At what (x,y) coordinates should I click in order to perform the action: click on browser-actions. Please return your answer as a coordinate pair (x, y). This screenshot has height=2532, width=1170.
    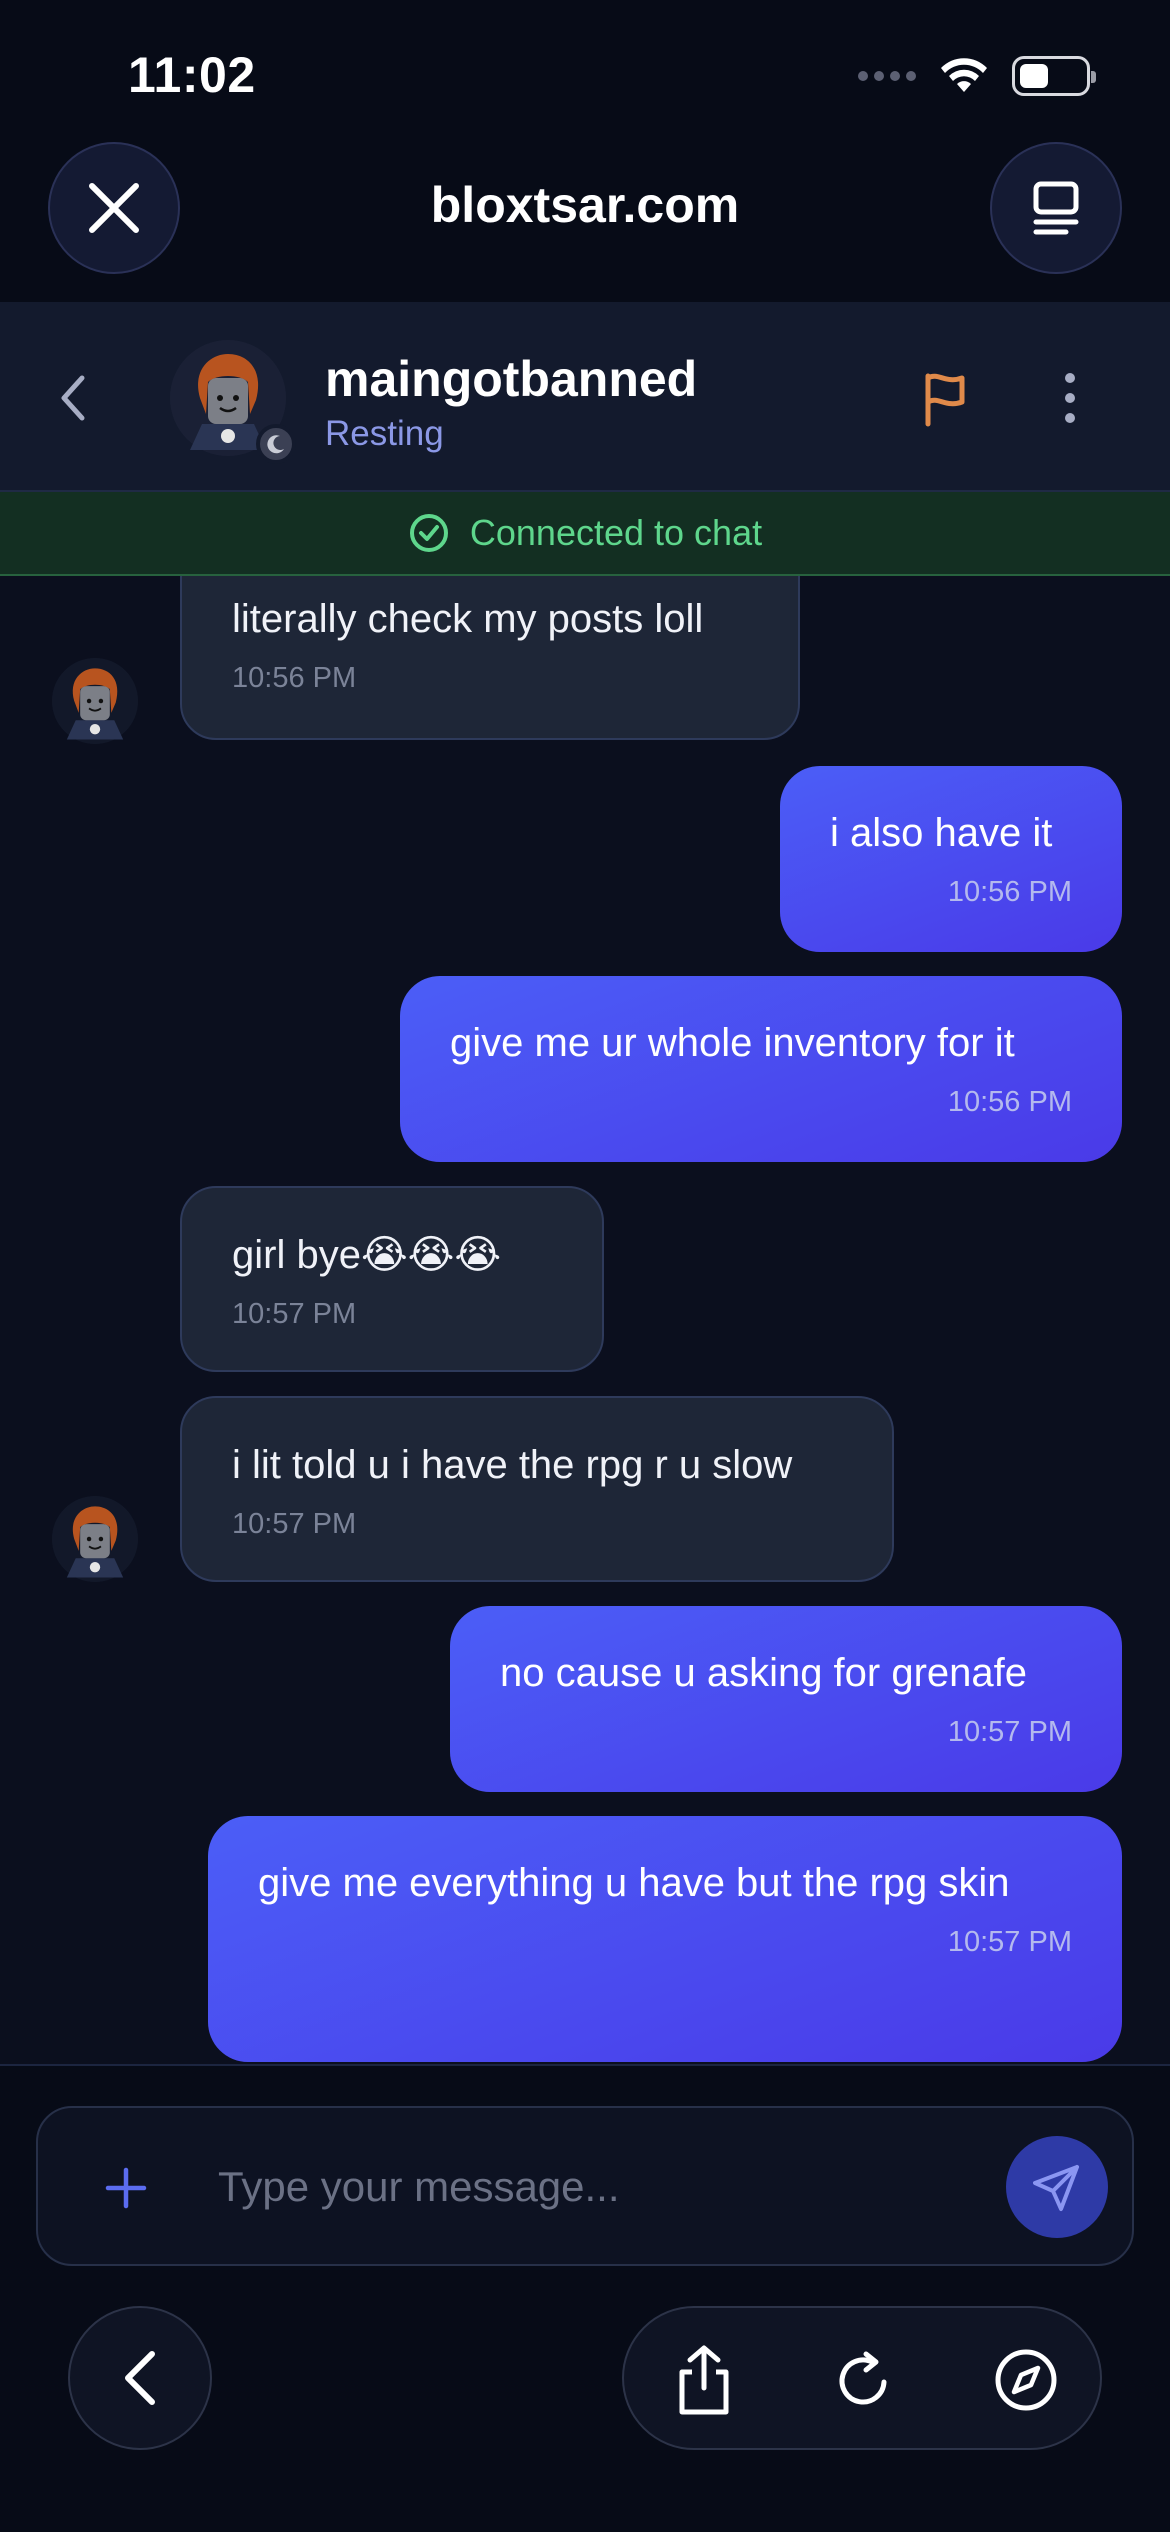
    Looking at the image, I should click on (862, 2378).